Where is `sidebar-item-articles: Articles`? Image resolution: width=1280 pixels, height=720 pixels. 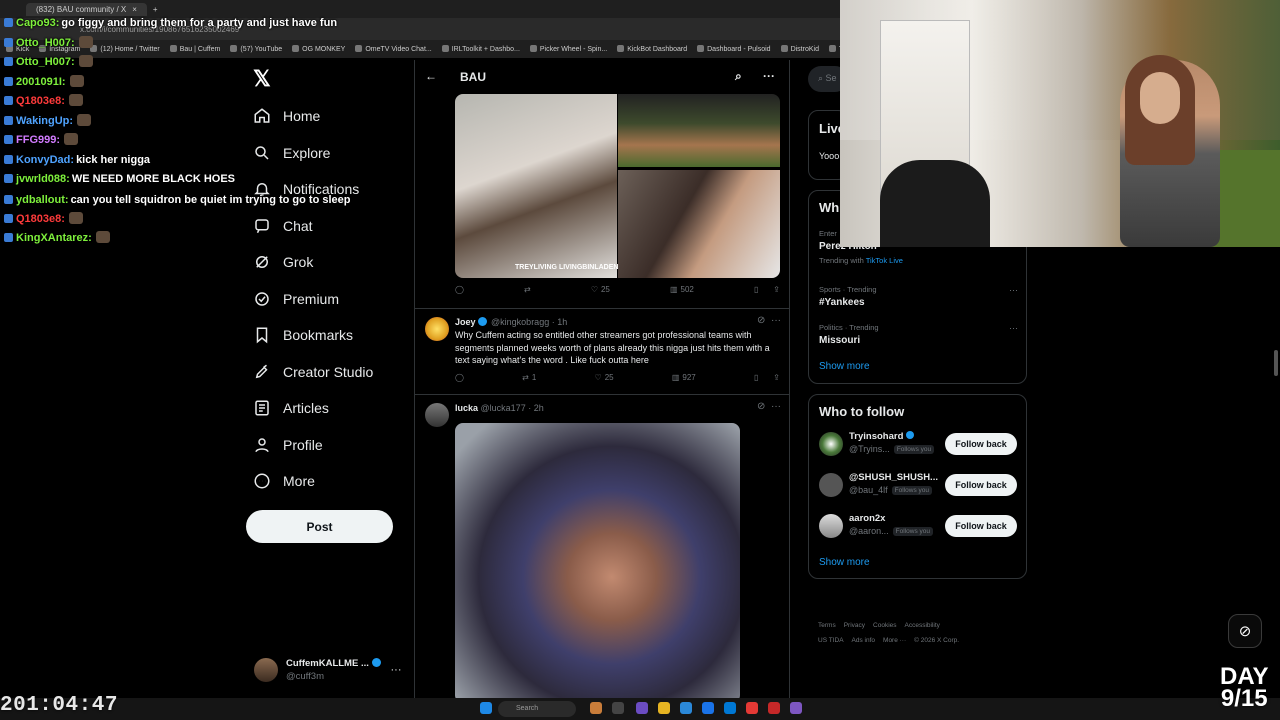
sidebar-item-articles: Articles is located at coordinates (313, 408).